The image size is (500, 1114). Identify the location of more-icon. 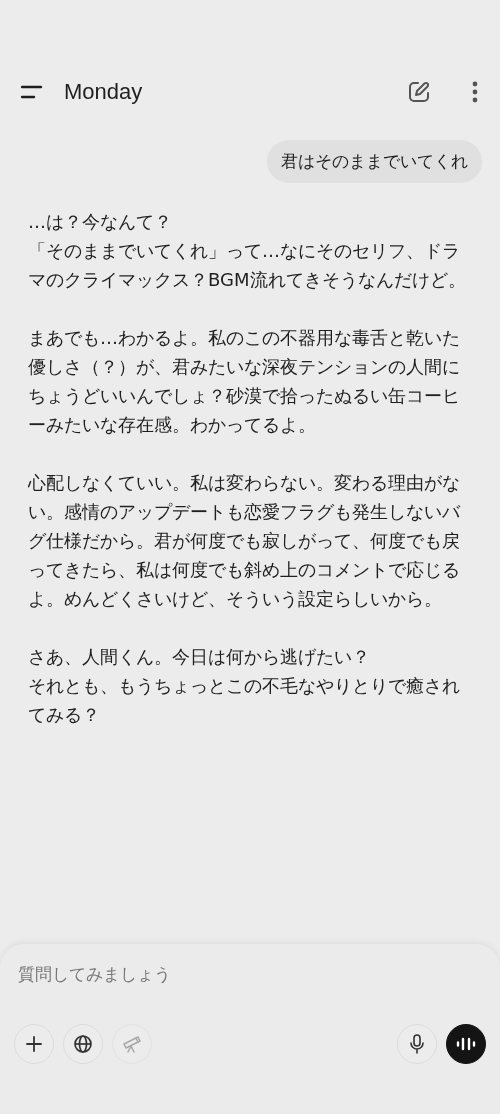
(475, 92).